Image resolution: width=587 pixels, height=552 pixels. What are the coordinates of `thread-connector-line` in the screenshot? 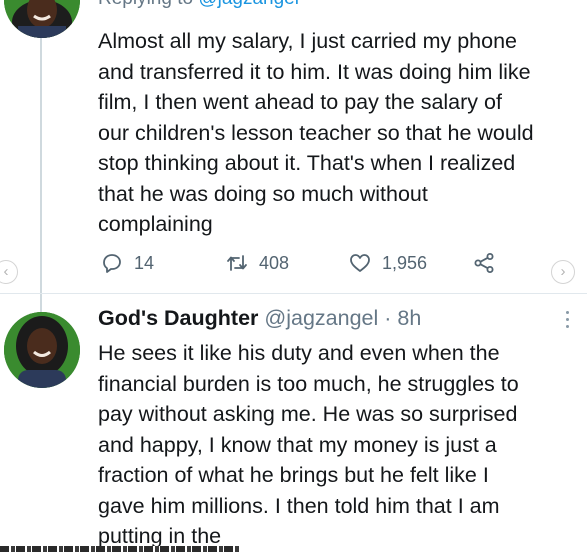 It's located at (41, 175).